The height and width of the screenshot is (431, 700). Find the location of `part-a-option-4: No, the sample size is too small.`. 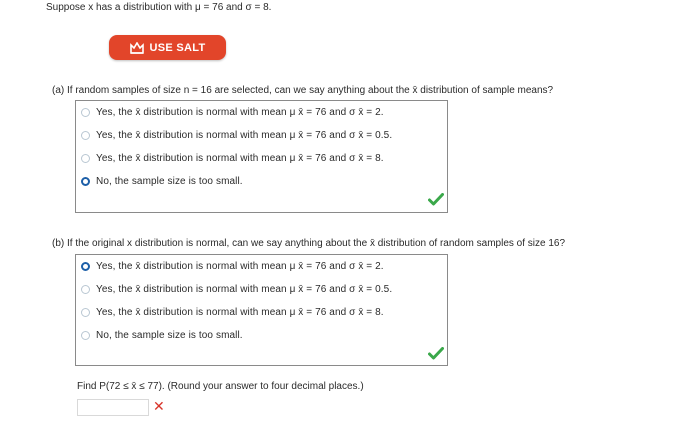

part-a-option-4: No, the sample size is too small. is located at coordinates (162, 181).